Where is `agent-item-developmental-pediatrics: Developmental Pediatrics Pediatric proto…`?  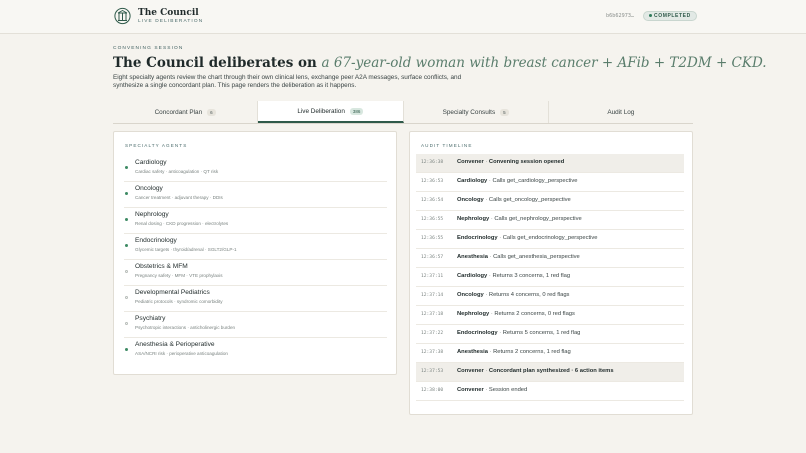 agent-item-developmental-pediatrics: Developmental Pediatrics Pediatric proto… is located at coordinates (255, 299).